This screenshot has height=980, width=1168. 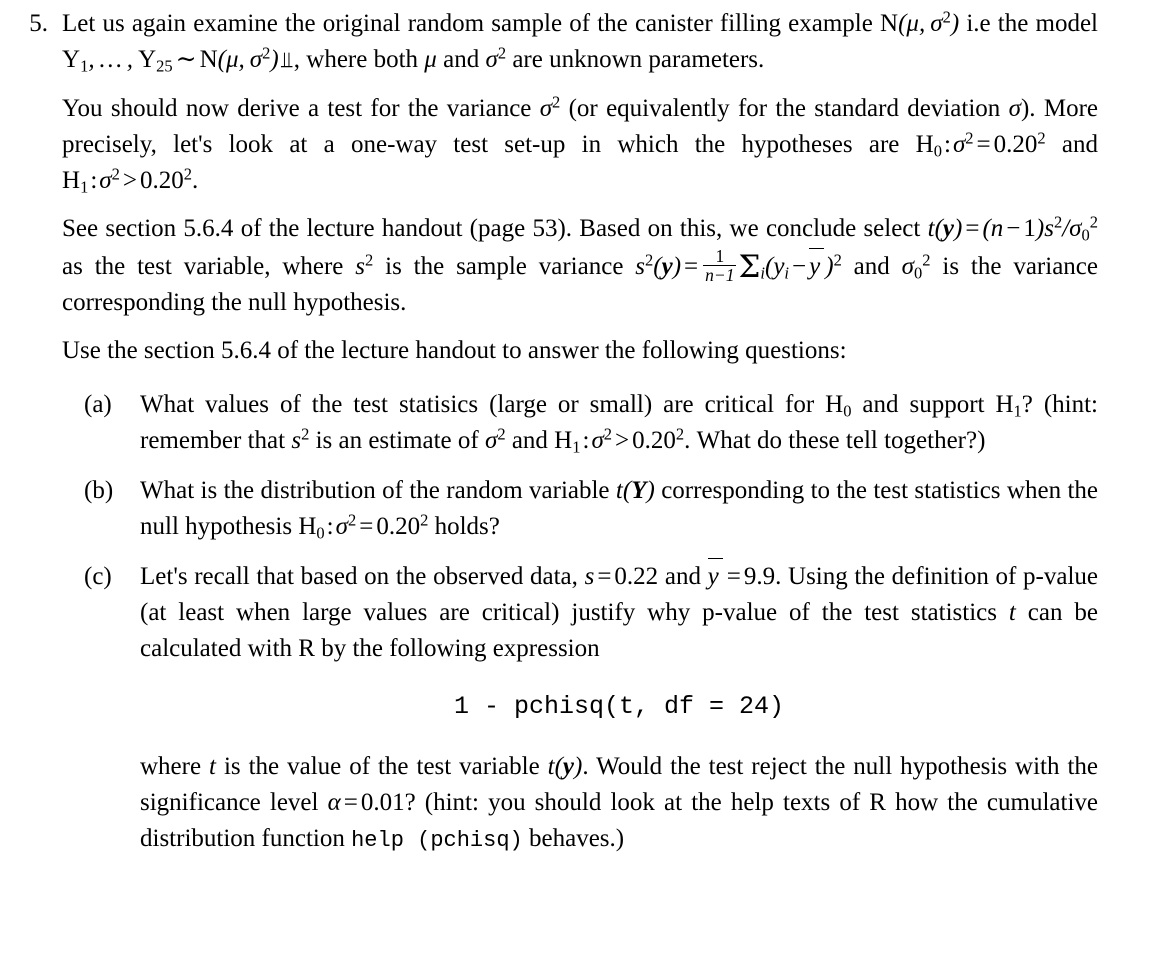 I want to click on math-ybar-value: y = 9.9, so click(x=741, y=573).